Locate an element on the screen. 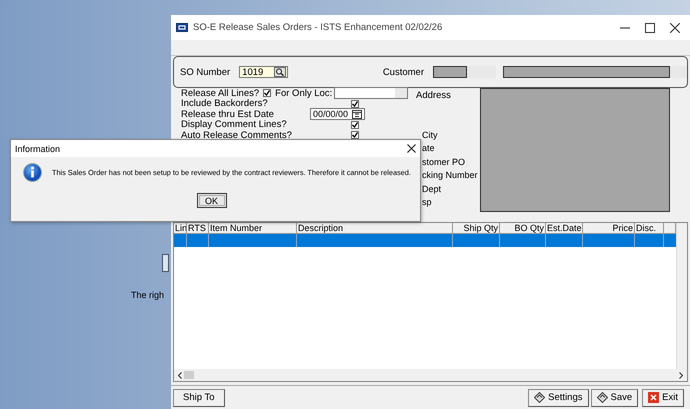 The width and height of the screenshot is (690, 409). field-label: Dept is located at coordinates (432, 190).